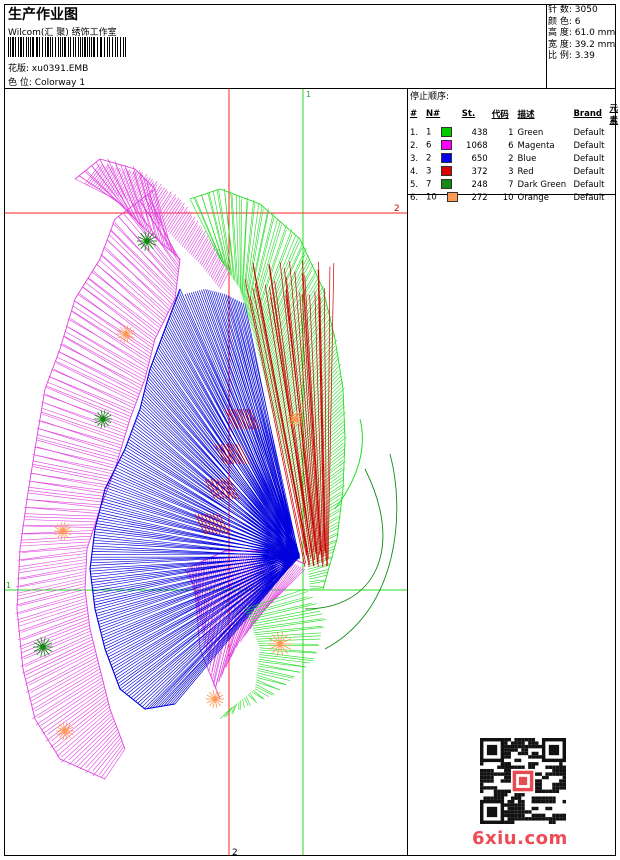 This screenshot has height=860, width=620. What do you see at coordinates (60, 83) in the screenshot?
I see `colorway-value: Colorway 1` at bounding box center [60, 83].